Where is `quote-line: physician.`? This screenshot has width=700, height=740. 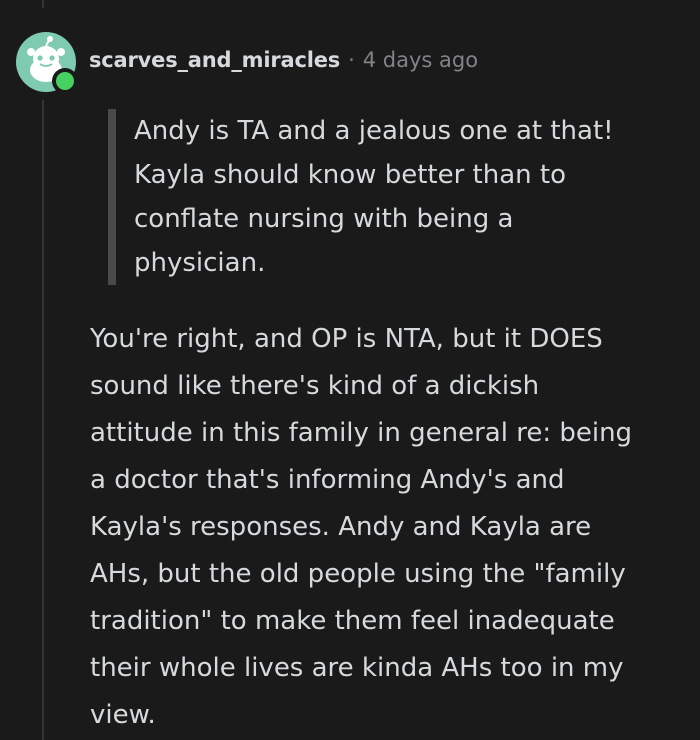
quote-line: physician. is located at coordinates (200, 263).